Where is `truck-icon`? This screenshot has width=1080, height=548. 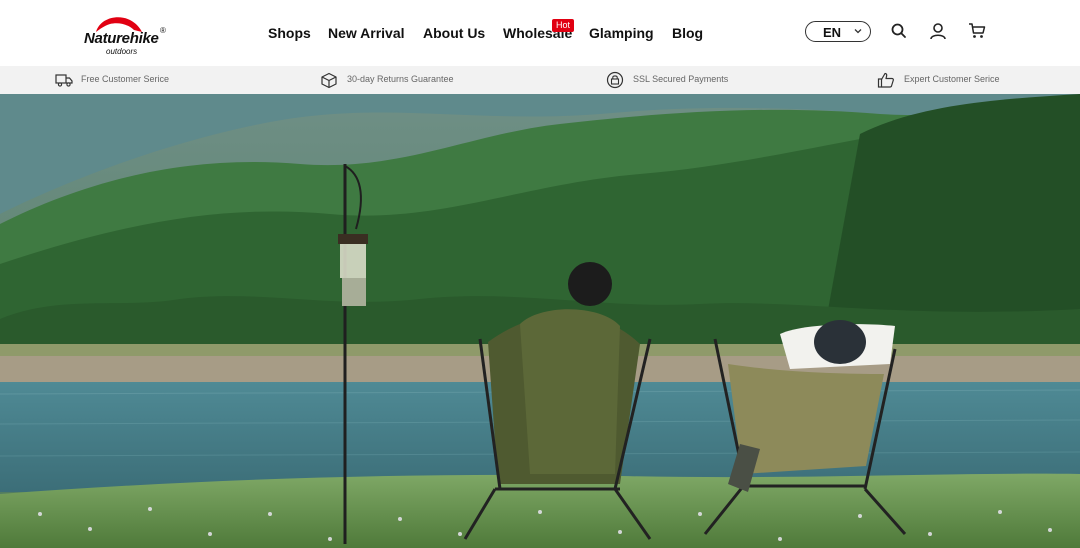
truck-icon is located at coordinates (64, 80).